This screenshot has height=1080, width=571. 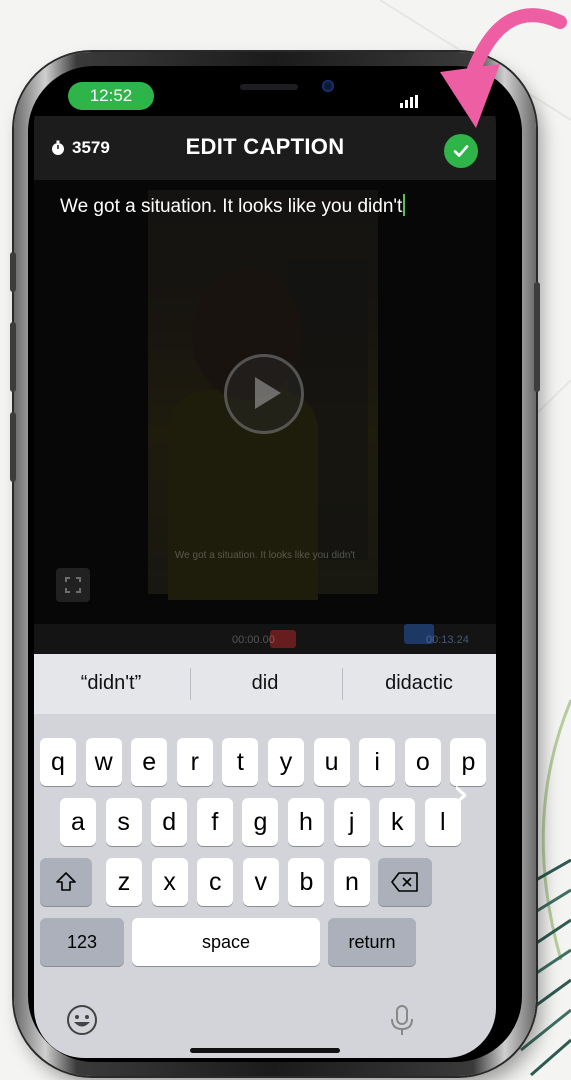 I want to click on key-v: v, so click(x=260, y=882).